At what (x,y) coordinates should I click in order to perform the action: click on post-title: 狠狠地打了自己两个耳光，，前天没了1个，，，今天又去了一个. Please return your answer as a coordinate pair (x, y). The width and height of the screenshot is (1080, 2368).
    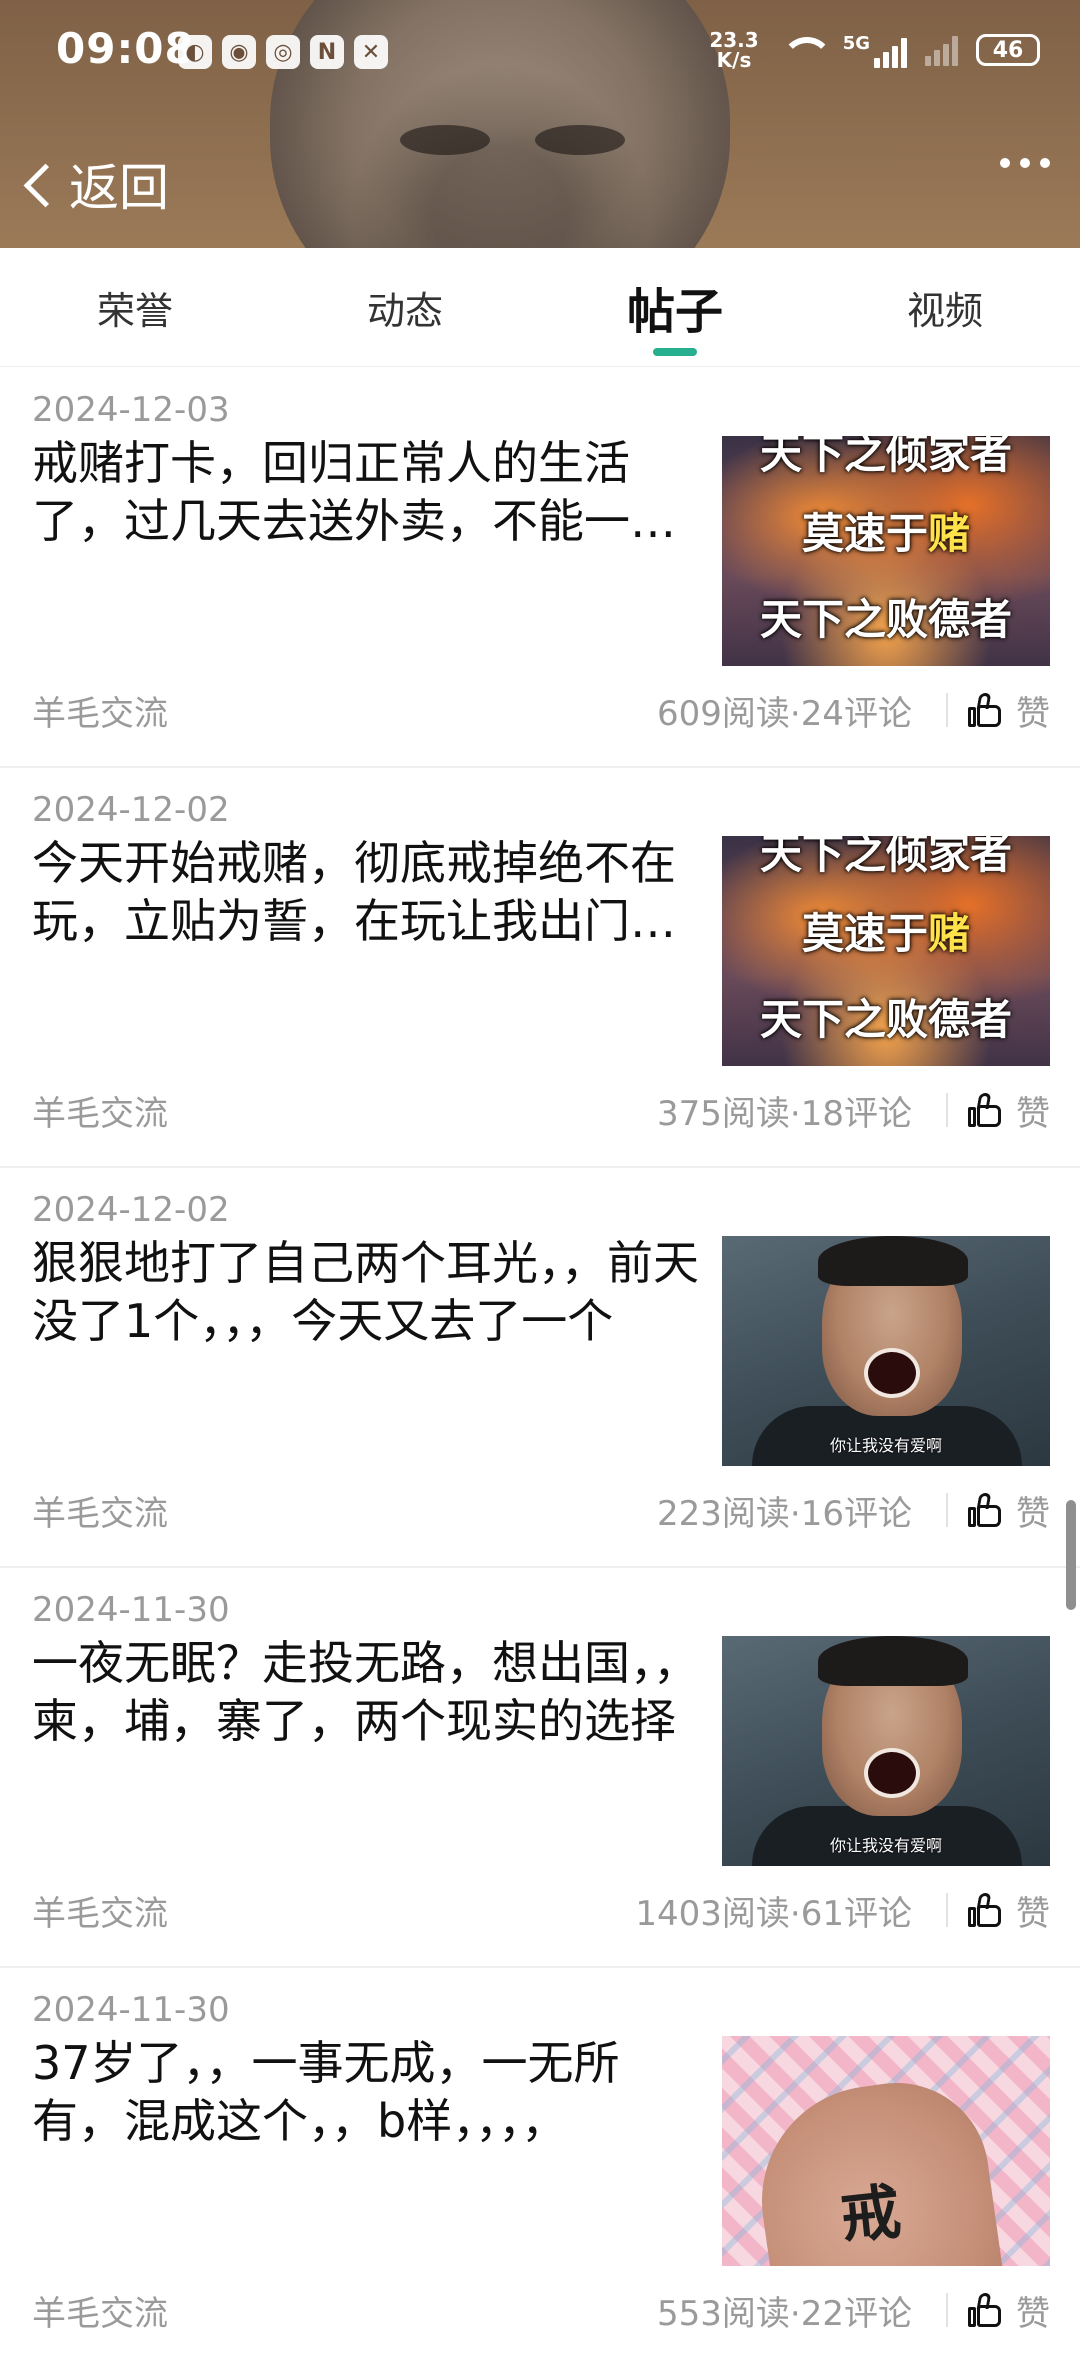
    Looking at the image, I should click on (367, 1292).